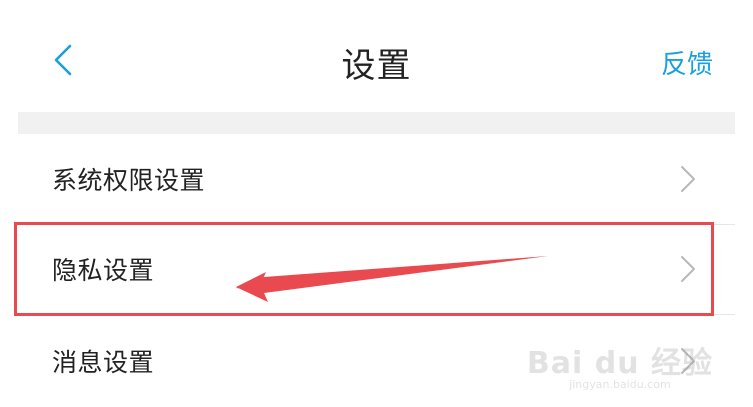  I want to click on list-item-label: 隐私设置, so click(103, 270).